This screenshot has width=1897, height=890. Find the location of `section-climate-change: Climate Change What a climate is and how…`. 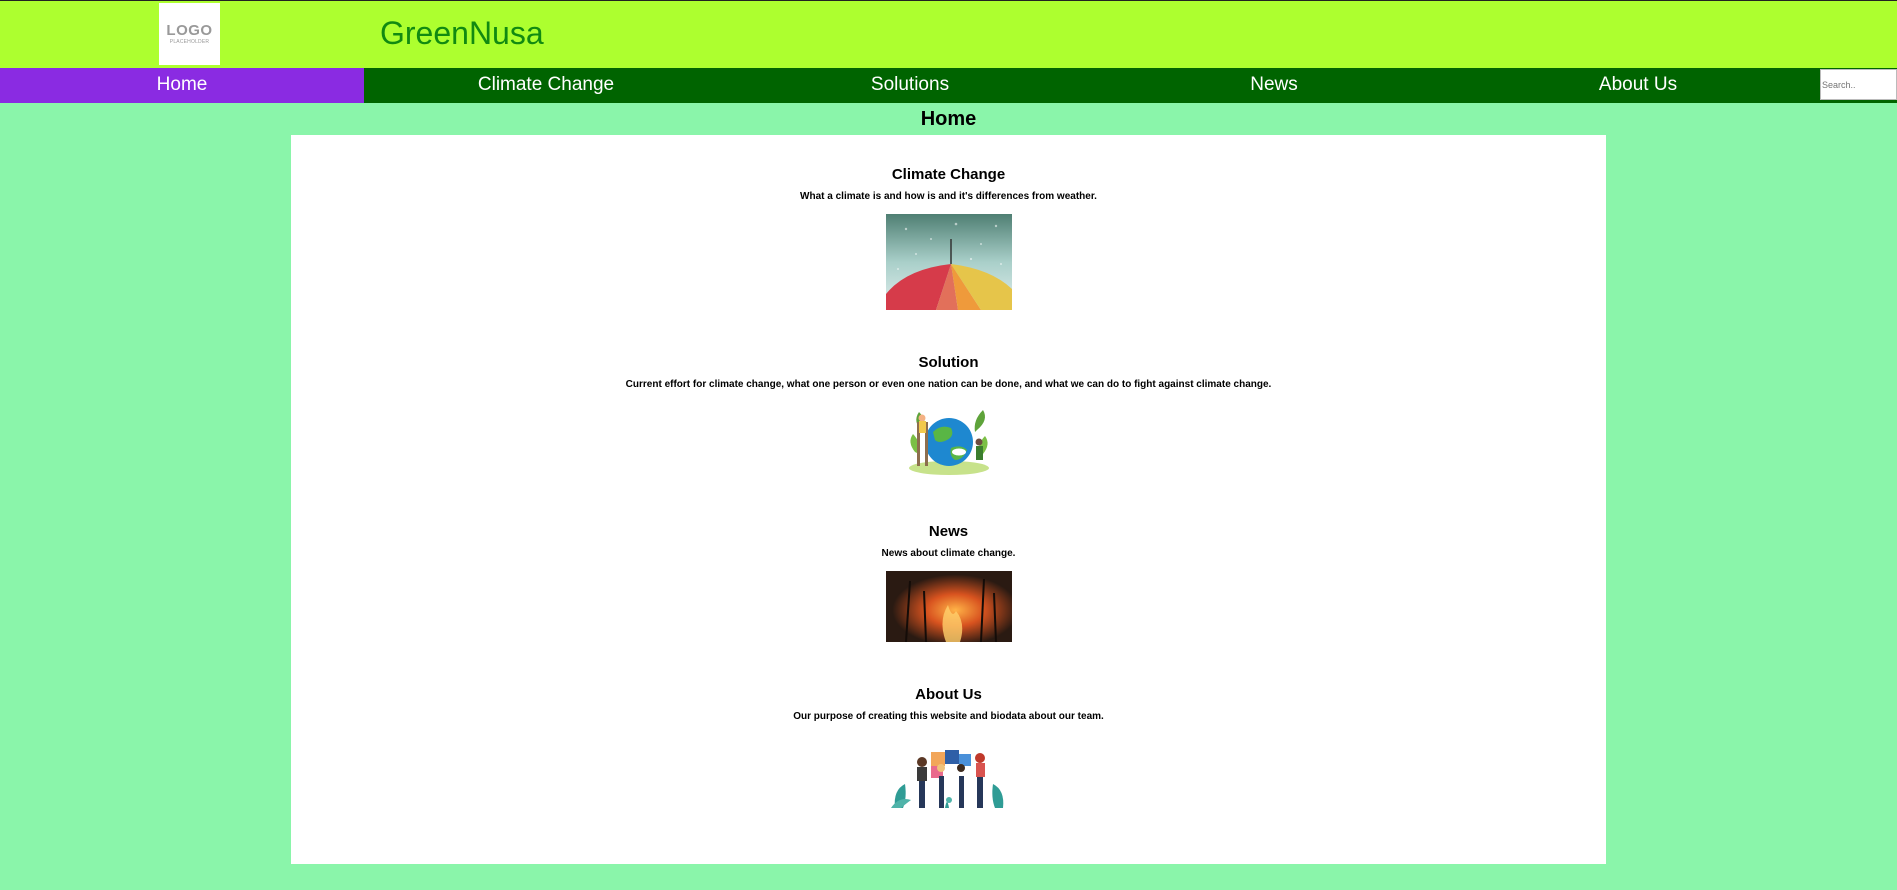

section-climate-change: Climate Change What a climate is and how… is located at coordinates (948, 238).